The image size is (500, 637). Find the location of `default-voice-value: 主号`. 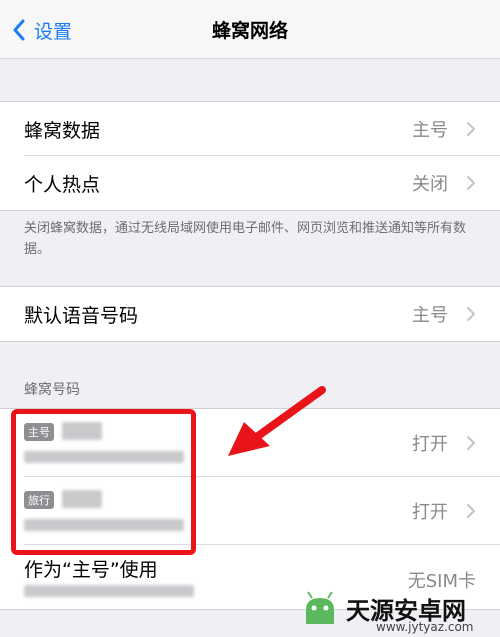

default-voice-value: 主号 is located at coordinates (430, 315).